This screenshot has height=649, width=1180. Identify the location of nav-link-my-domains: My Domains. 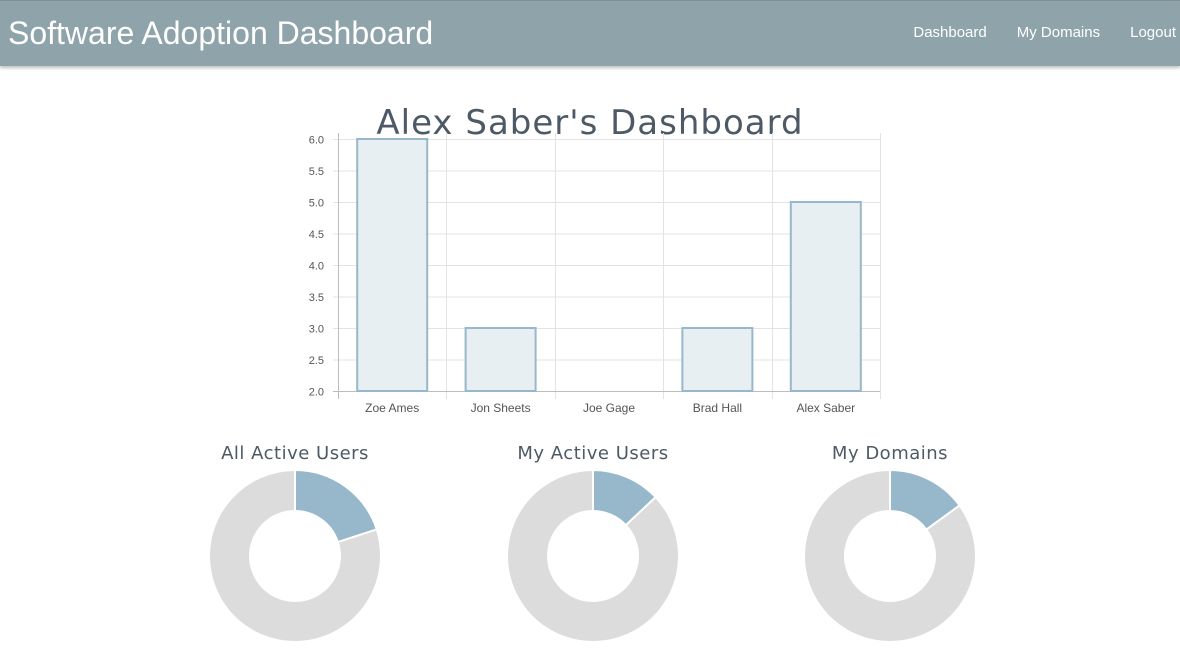
(1058, 32).